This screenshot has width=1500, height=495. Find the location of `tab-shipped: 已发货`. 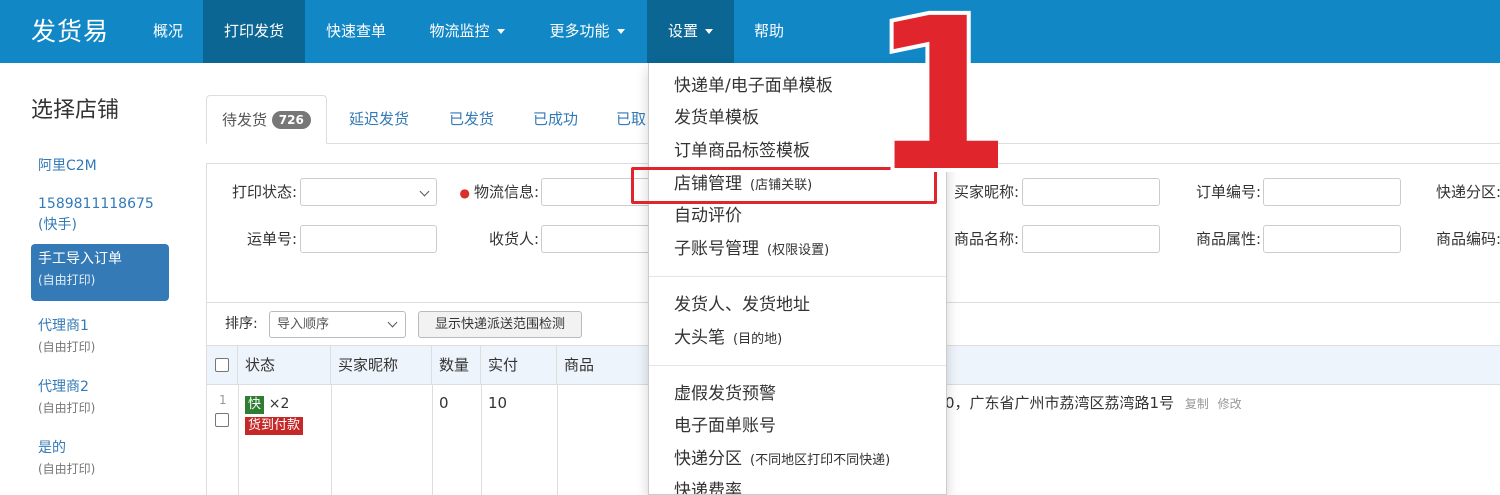

tab-shipped: 已发货 is located at coordinates (471, 119).